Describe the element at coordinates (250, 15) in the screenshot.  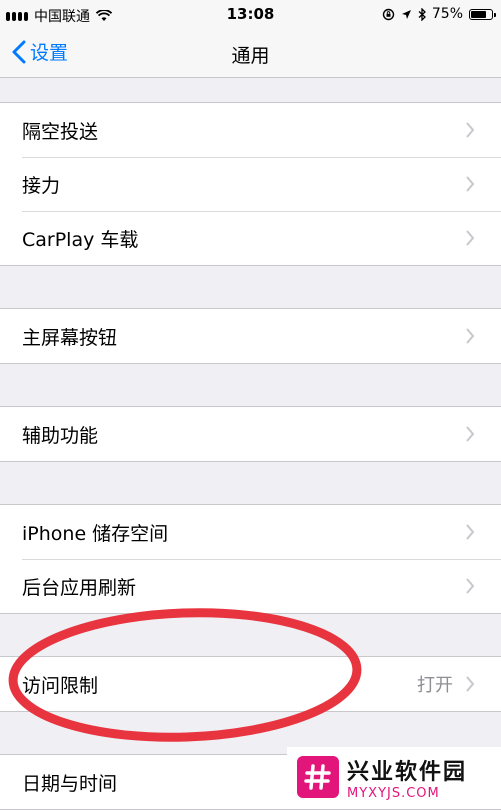
I see `status-bar: 中国联通 13:08 75%` at that location.